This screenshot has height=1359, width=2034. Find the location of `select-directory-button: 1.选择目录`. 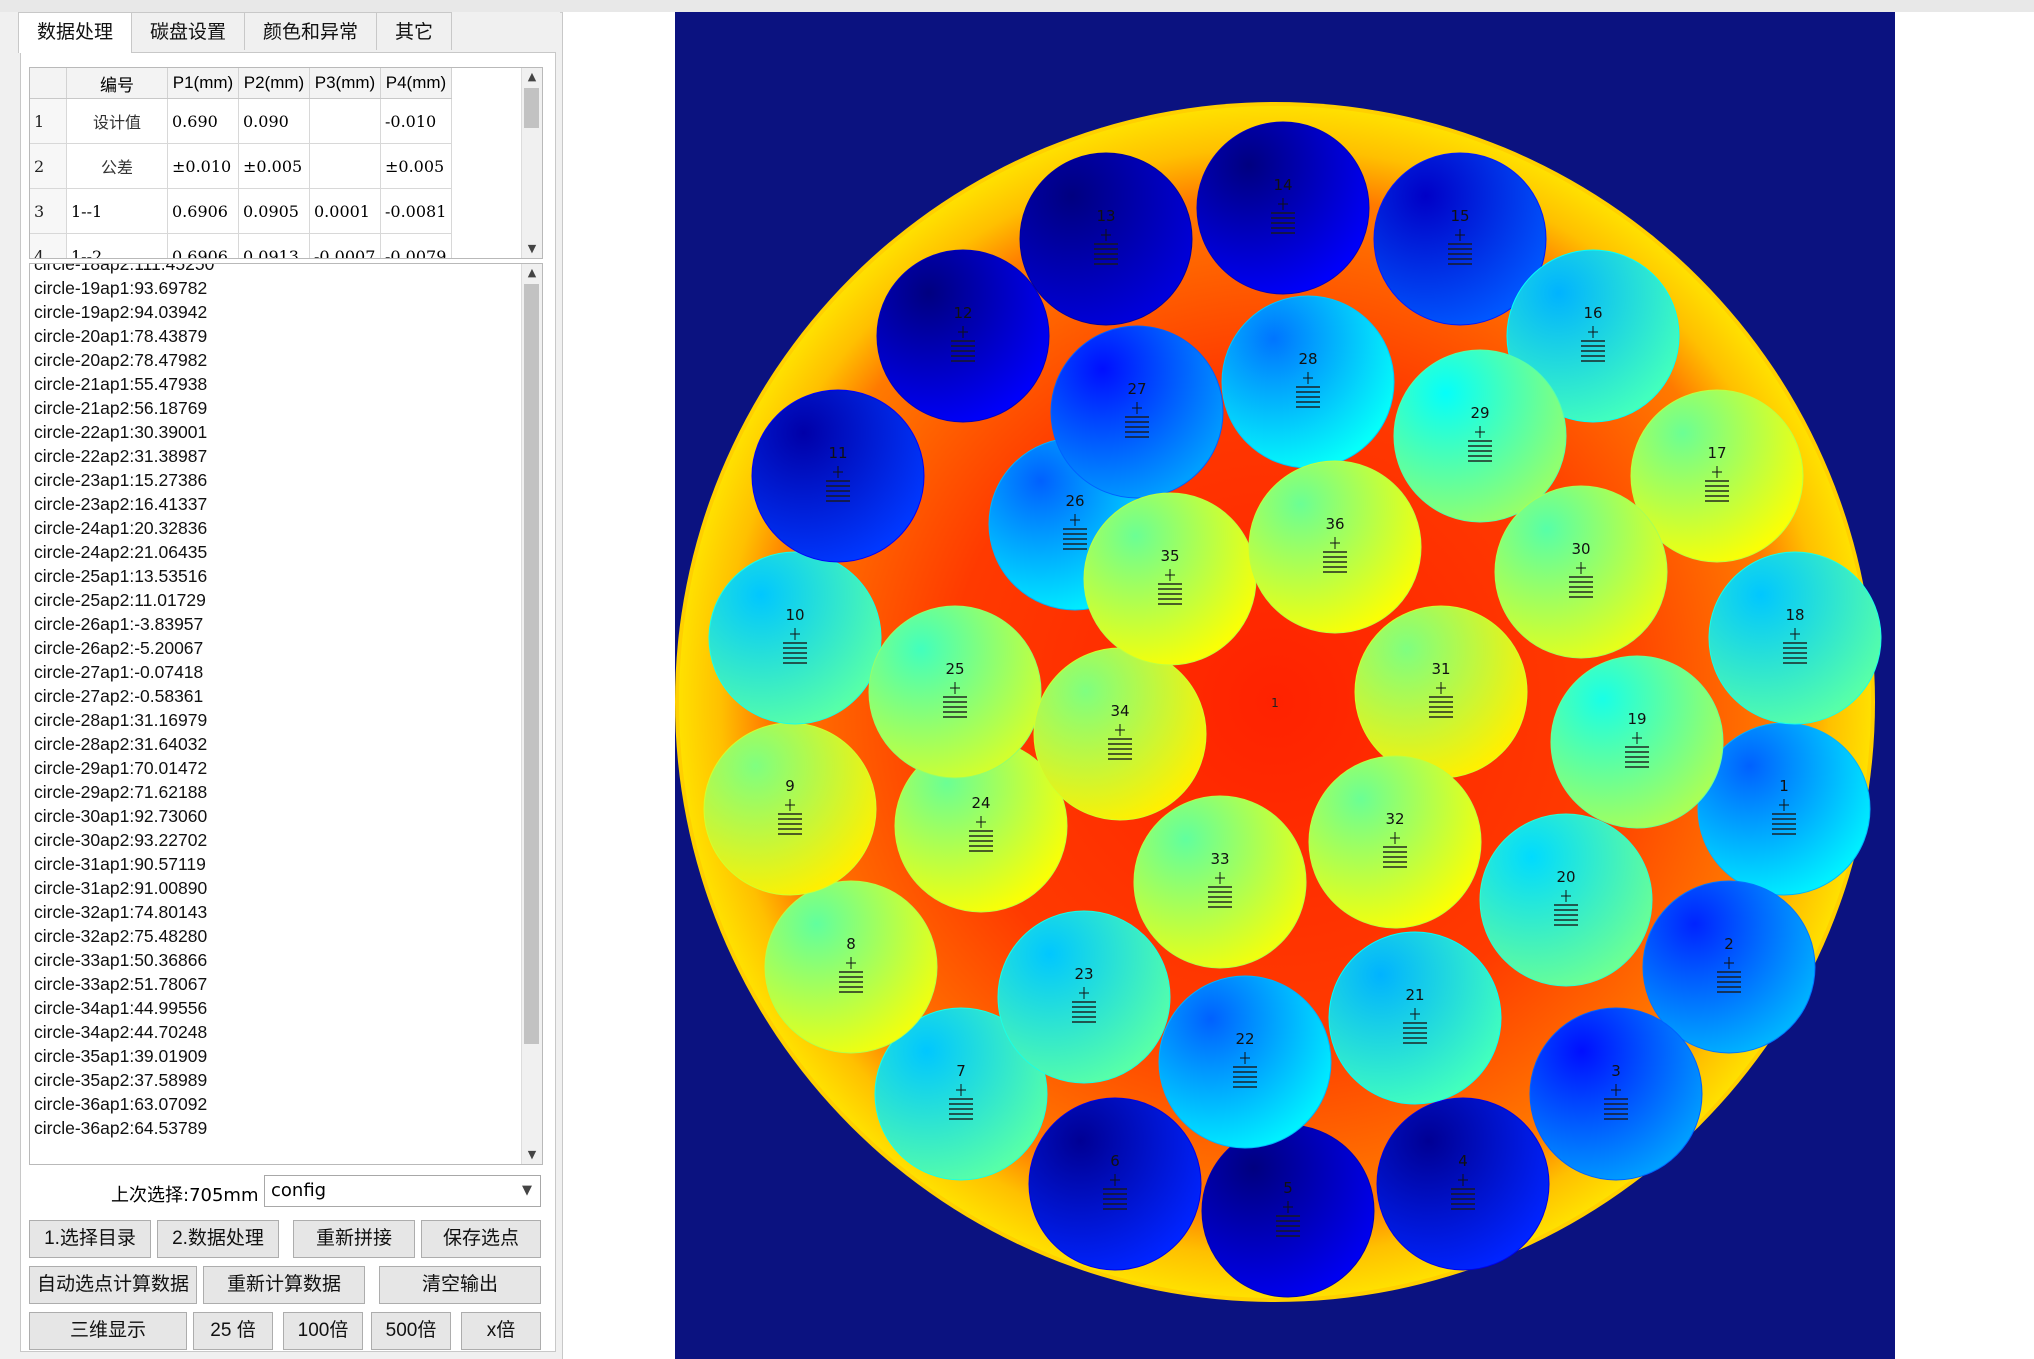

select-directory-button: 1.选择目录 is located at coordinates (90, 1239).